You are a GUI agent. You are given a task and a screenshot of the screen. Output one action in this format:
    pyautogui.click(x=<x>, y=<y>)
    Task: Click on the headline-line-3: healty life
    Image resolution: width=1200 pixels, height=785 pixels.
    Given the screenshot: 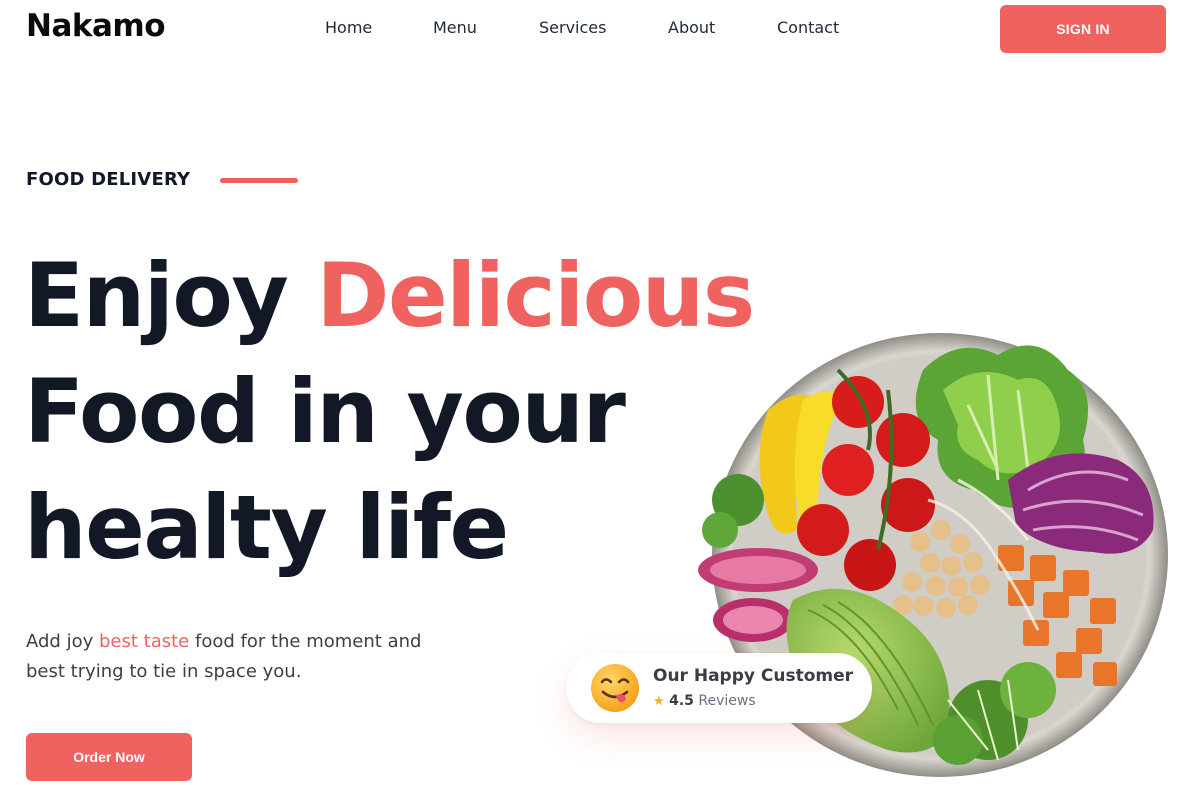 What is the action you would take?
    pyautogui.click(x=266, y=527)
    